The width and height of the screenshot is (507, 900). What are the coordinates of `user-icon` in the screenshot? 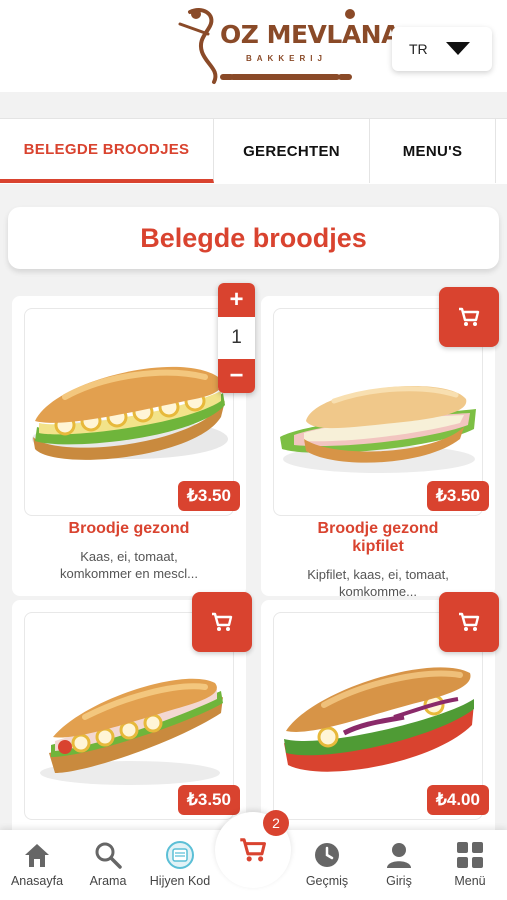 It's located at (399, 855).